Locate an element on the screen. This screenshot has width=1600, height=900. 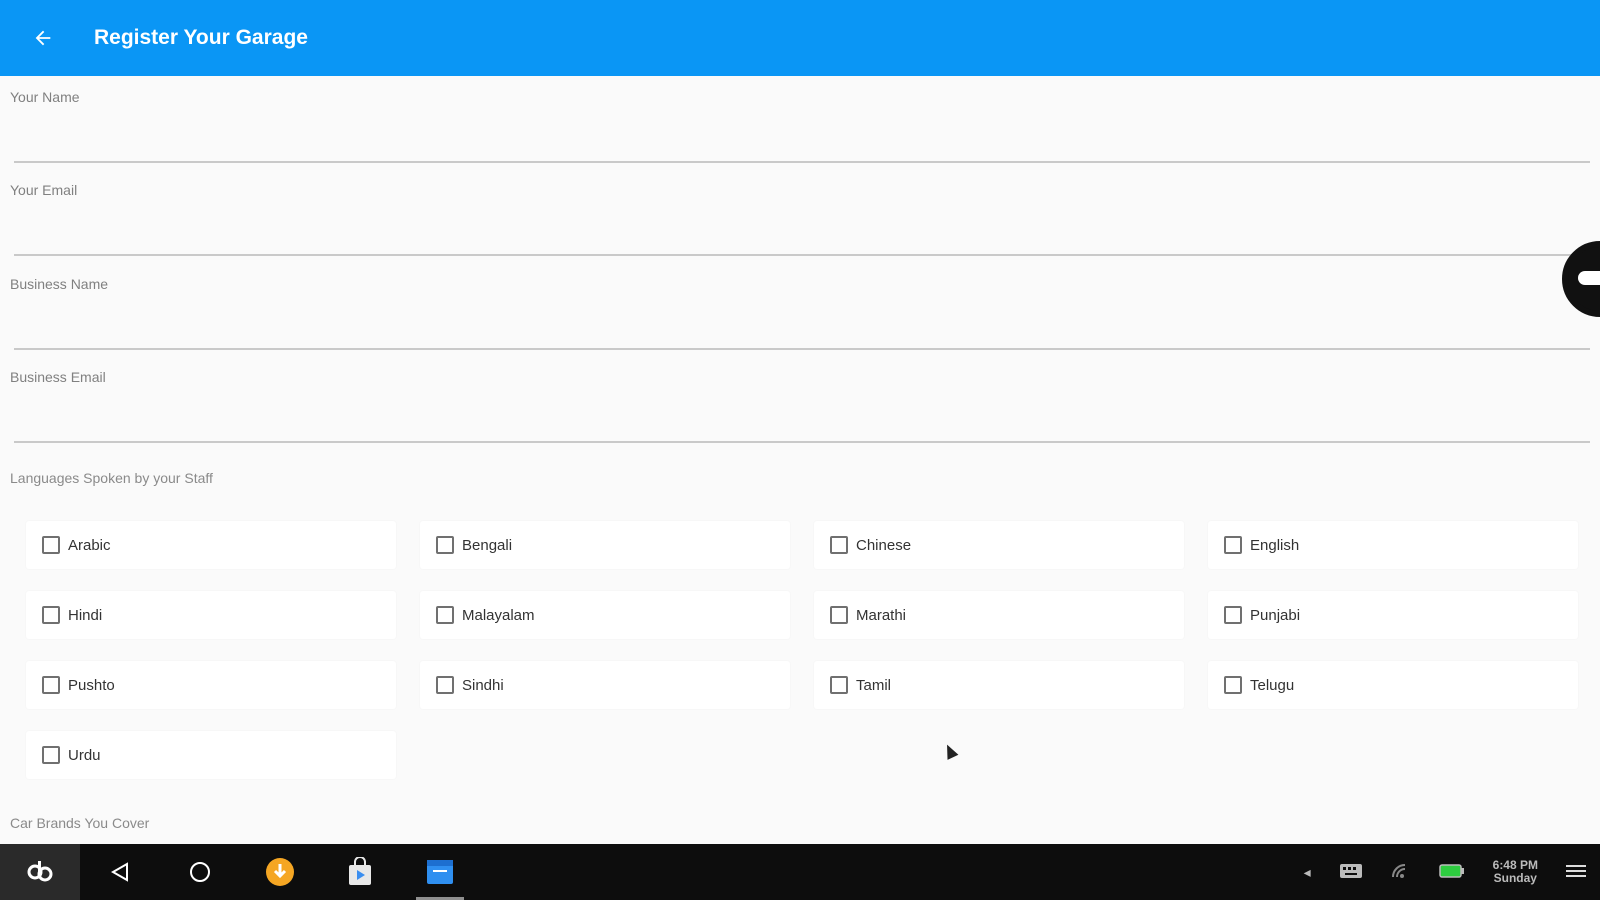
language-option-hindi: Hindi is located at coordinates (211, 615).